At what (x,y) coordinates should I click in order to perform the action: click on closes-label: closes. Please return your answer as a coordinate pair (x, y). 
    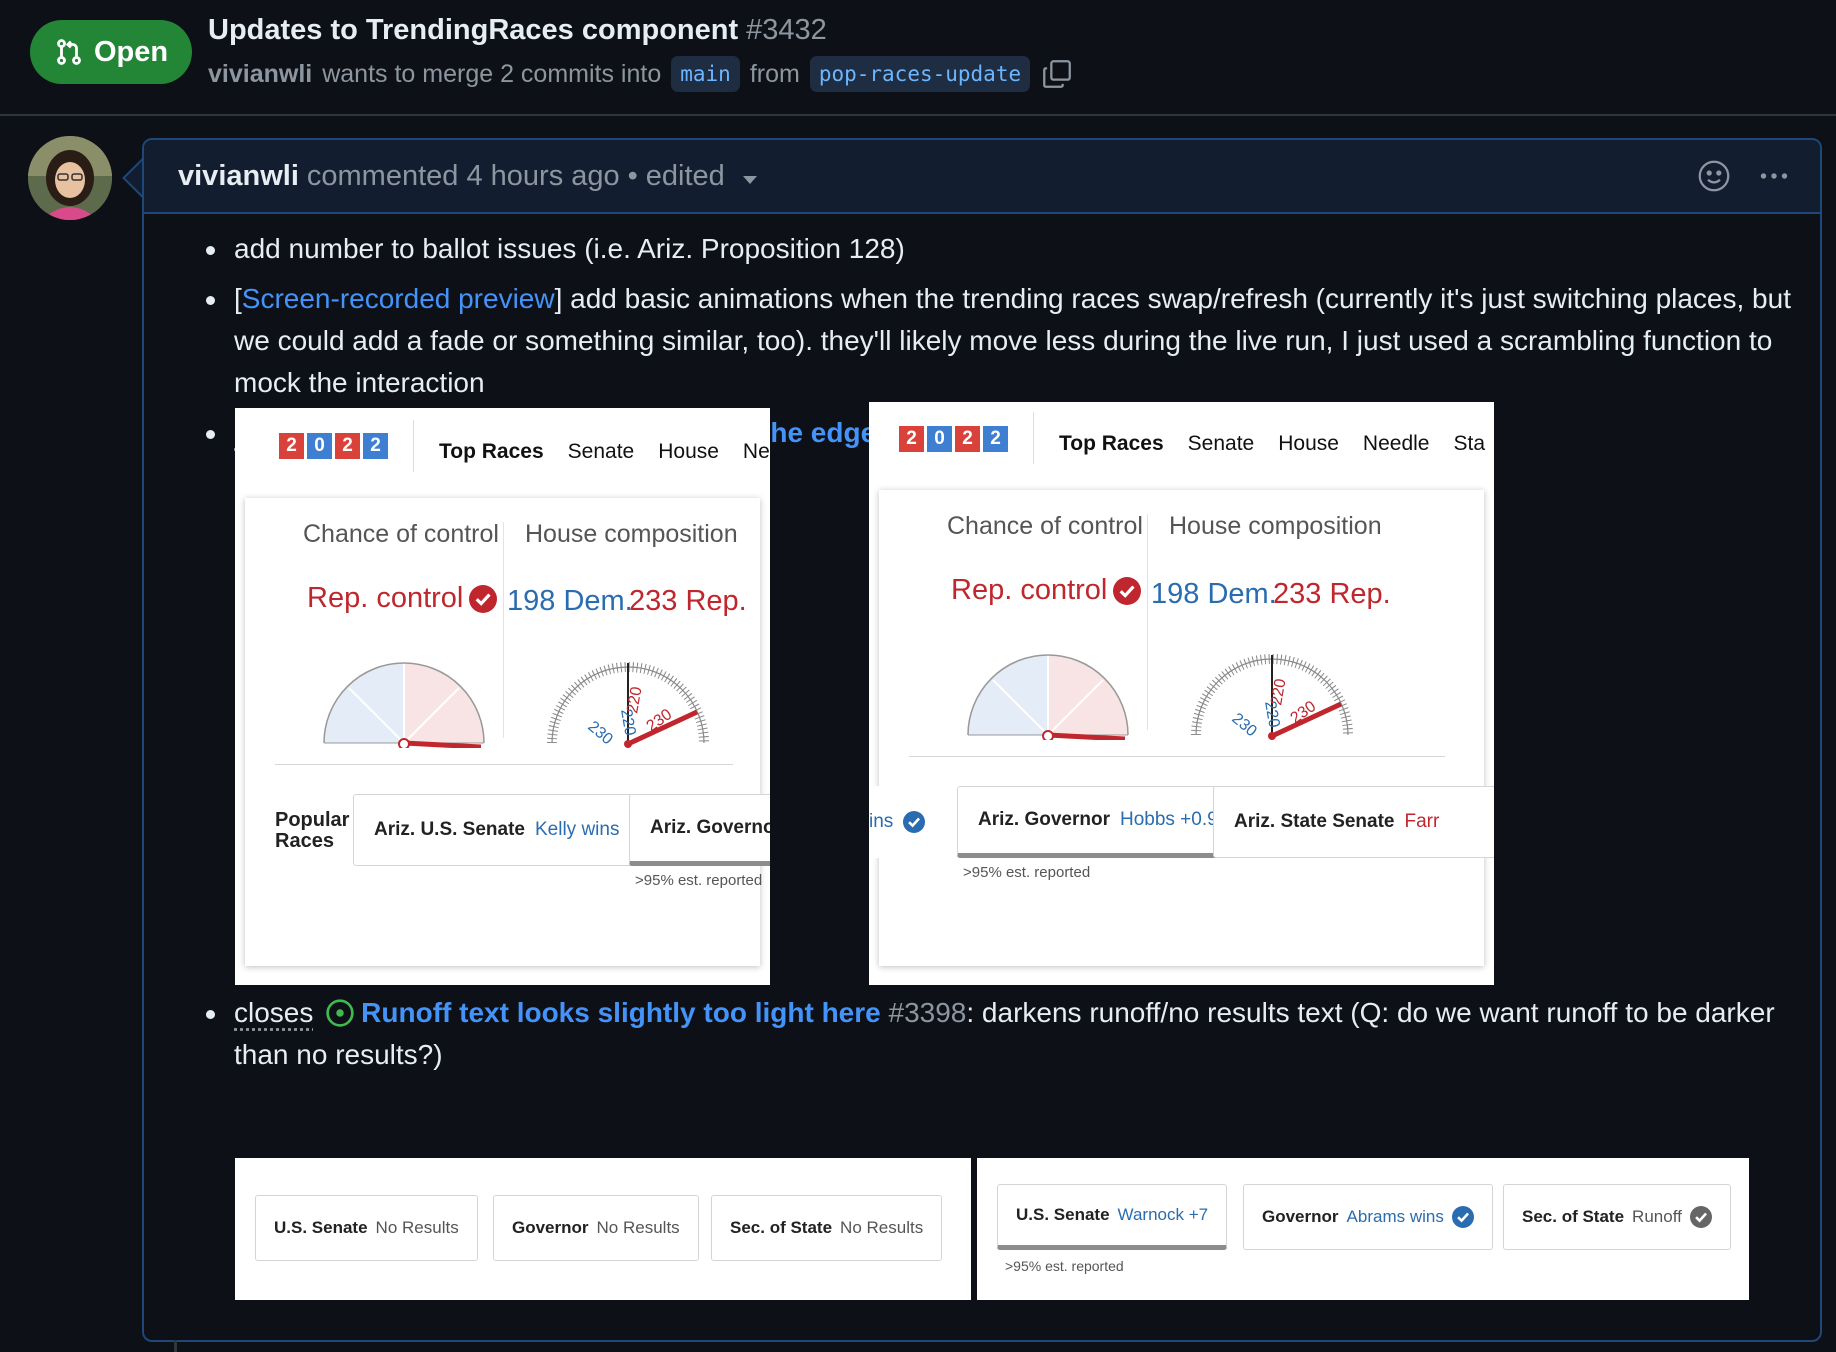
    Looking at the image, I should click on (273, 1012).